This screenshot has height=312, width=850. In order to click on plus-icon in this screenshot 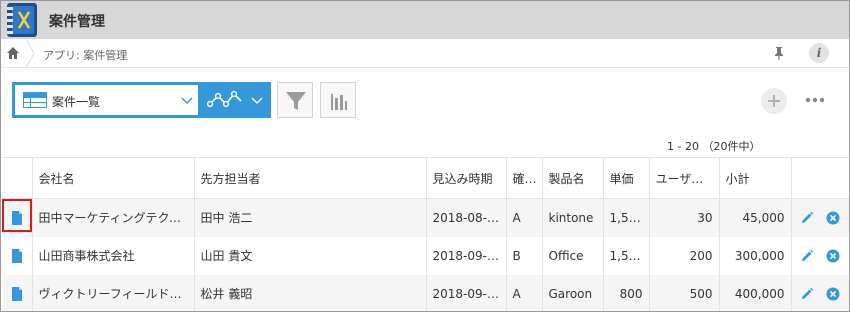, I will do `click(774, 101)`.